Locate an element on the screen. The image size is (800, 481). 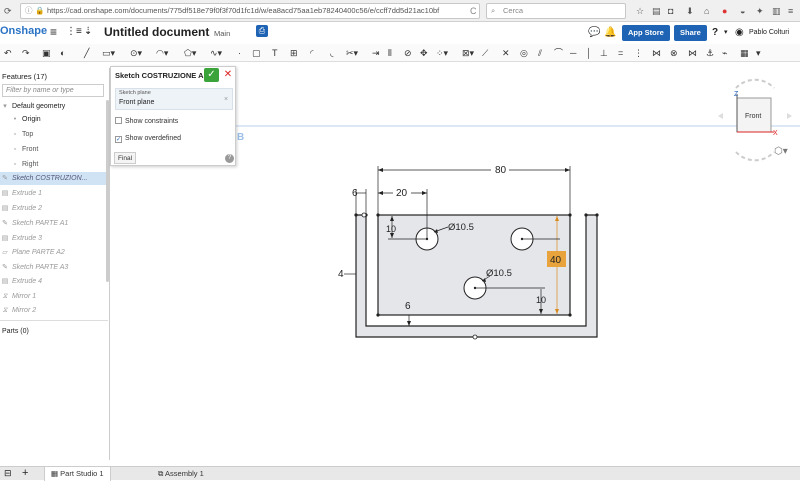
dimension-4: 4 is located at coordinates (341, 274).